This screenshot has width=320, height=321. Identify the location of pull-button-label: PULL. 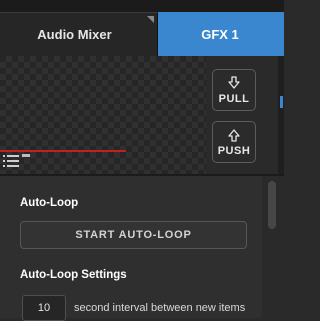
(234, 98).